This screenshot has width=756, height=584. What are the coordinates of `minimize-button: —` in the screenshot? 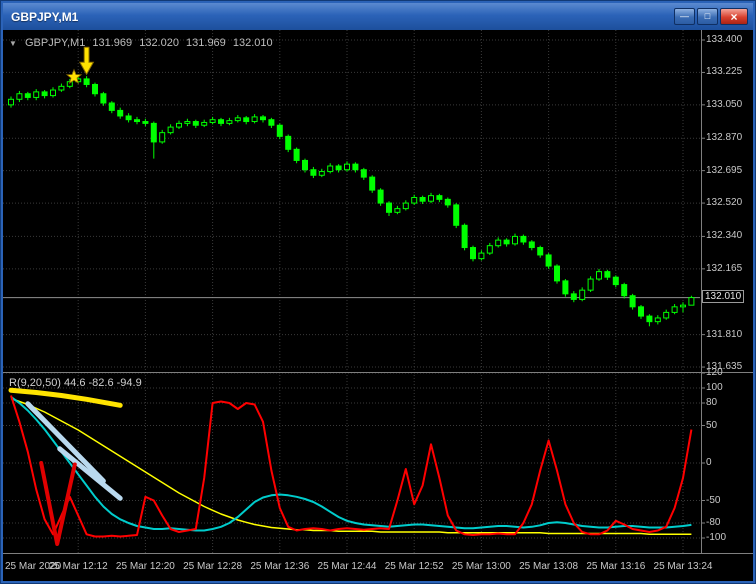 It's located at (684, 16).